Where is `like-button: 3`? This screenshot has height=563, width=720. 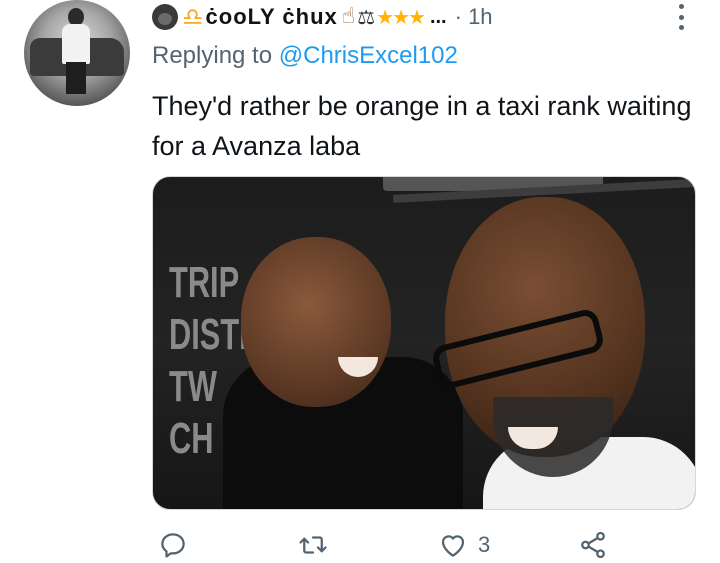
like-button: 3 is located at coordinates (464, 545).